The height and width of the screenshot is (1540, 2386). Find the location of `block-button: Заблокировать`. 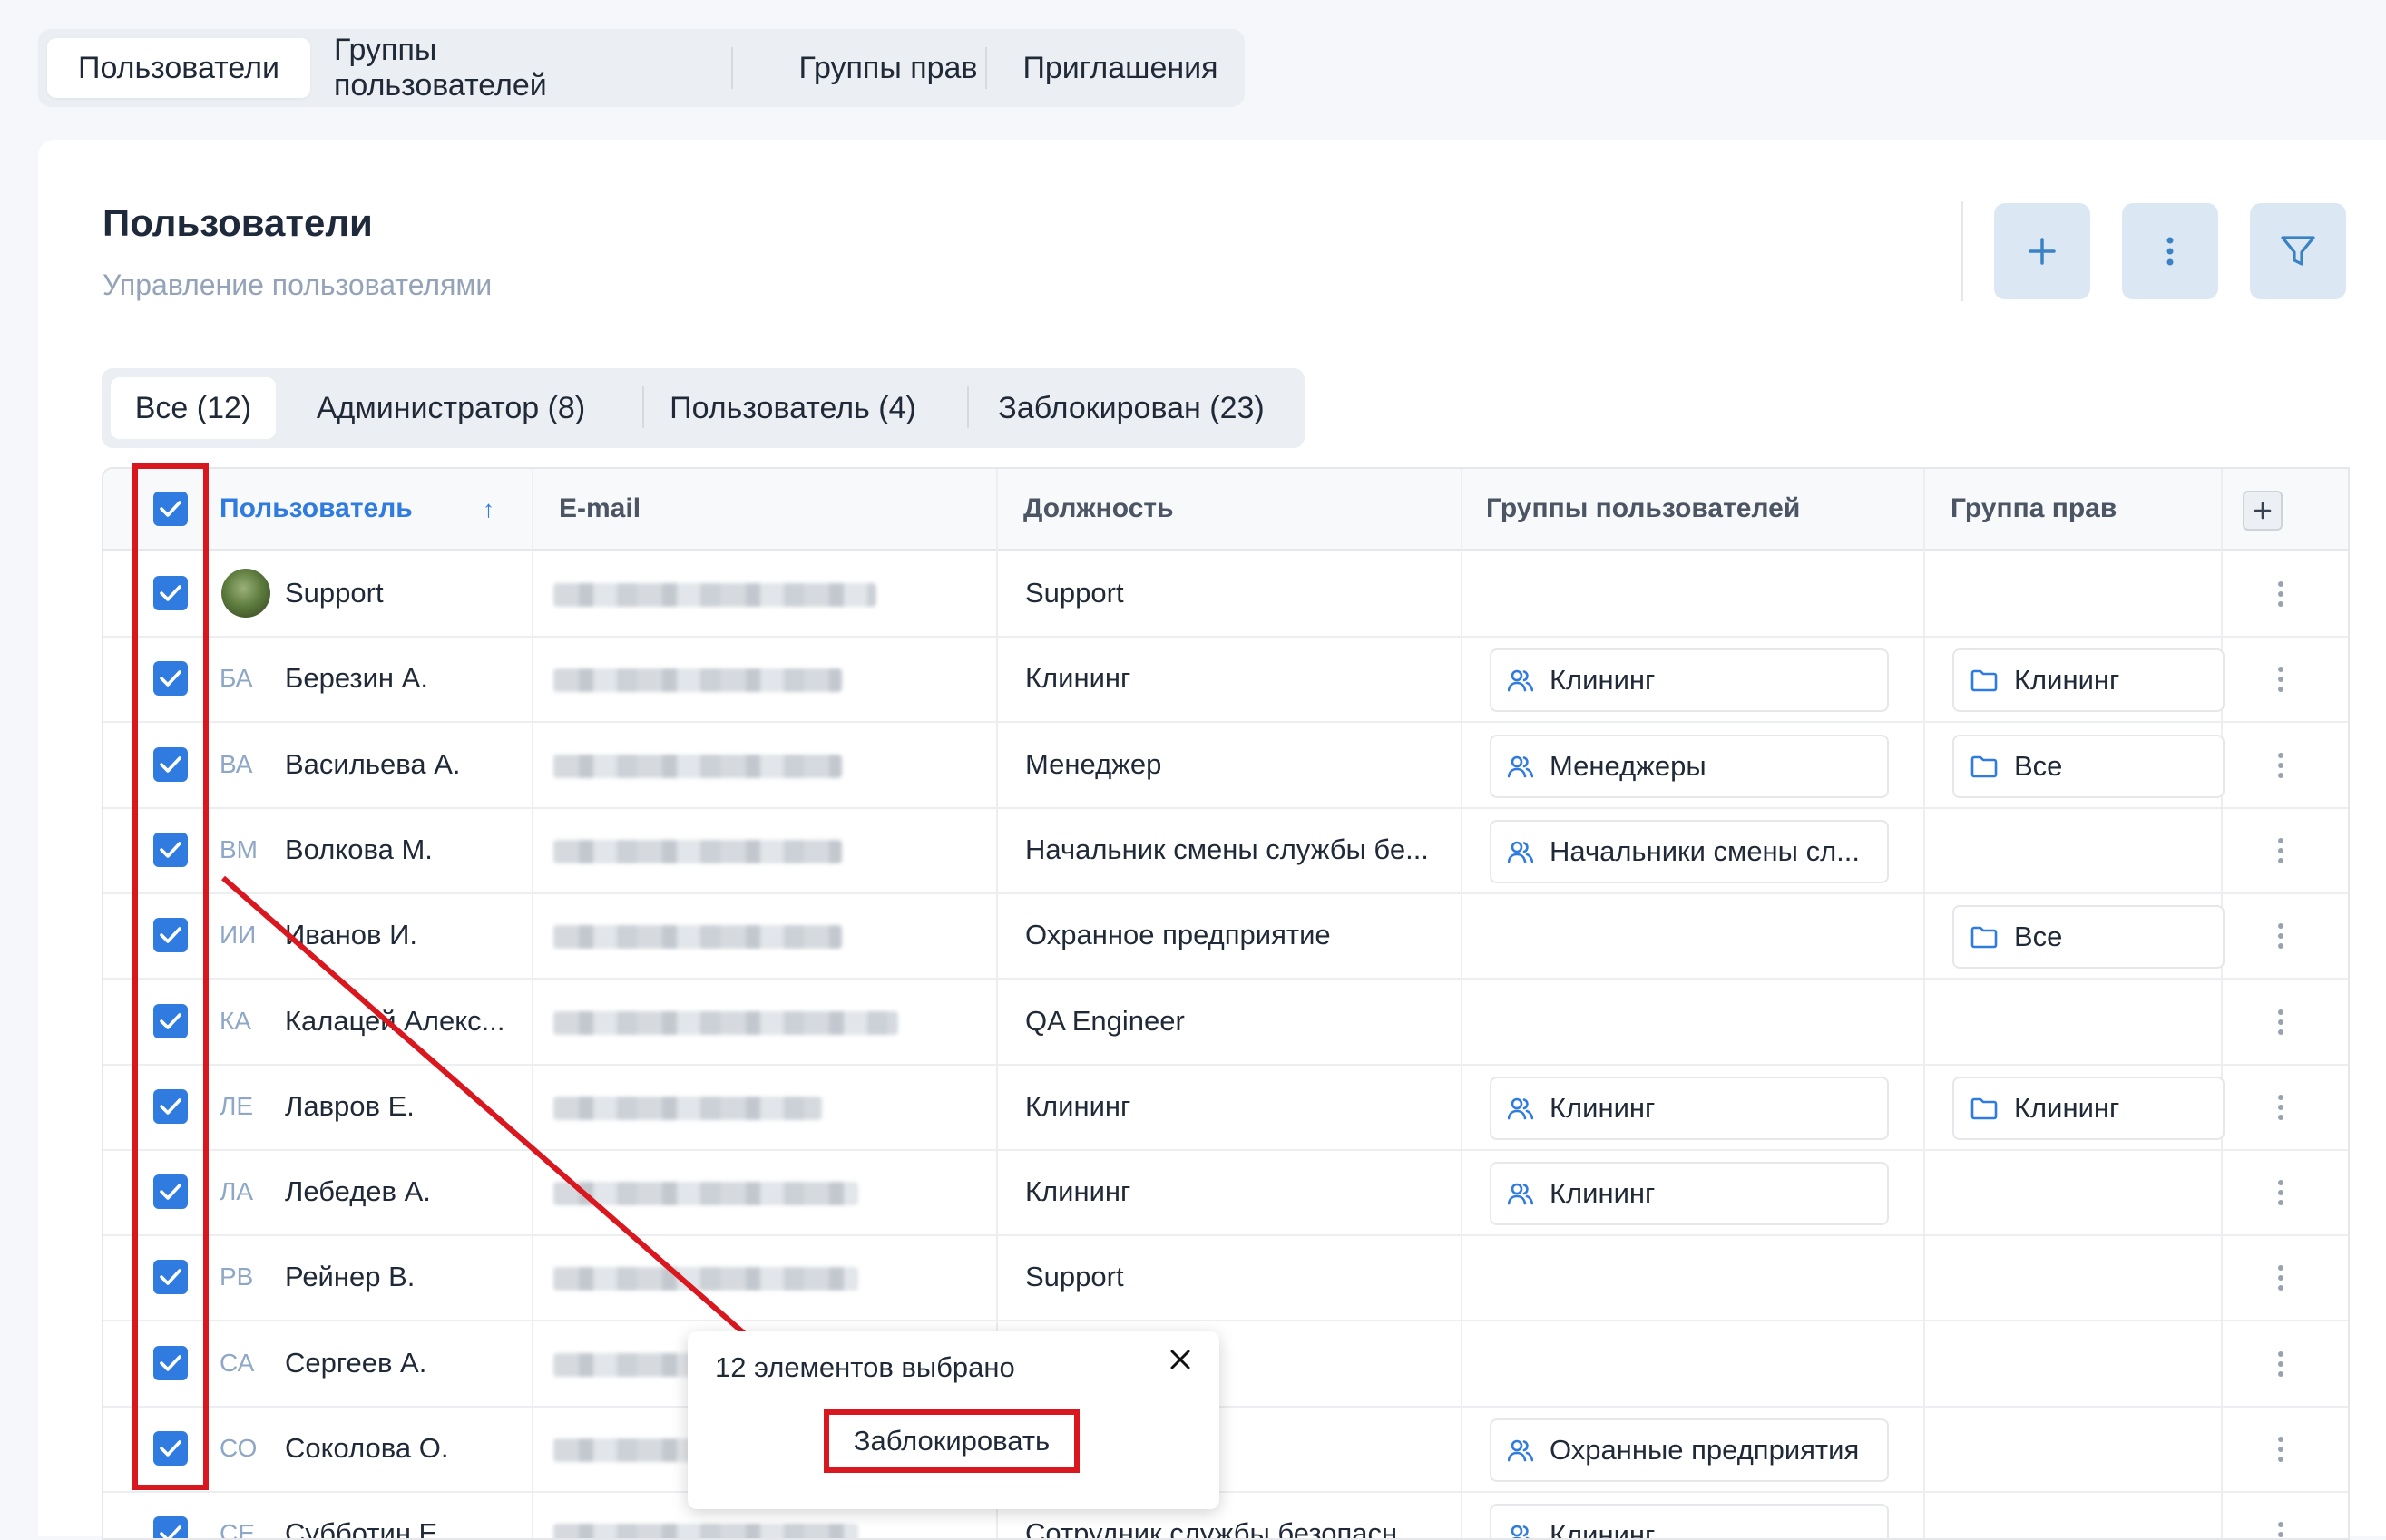

block-button: Заблокировать is located at coordinates (952, 1441).